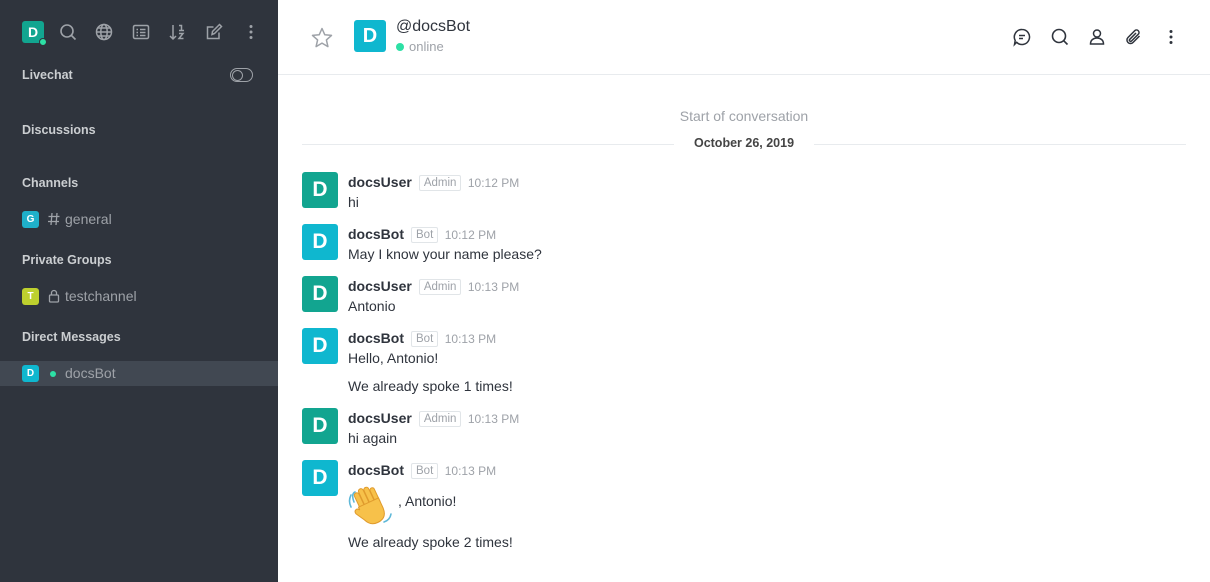 This screenshot has width=1210, height=582. I want to click on star-icon, so click(322, 38).